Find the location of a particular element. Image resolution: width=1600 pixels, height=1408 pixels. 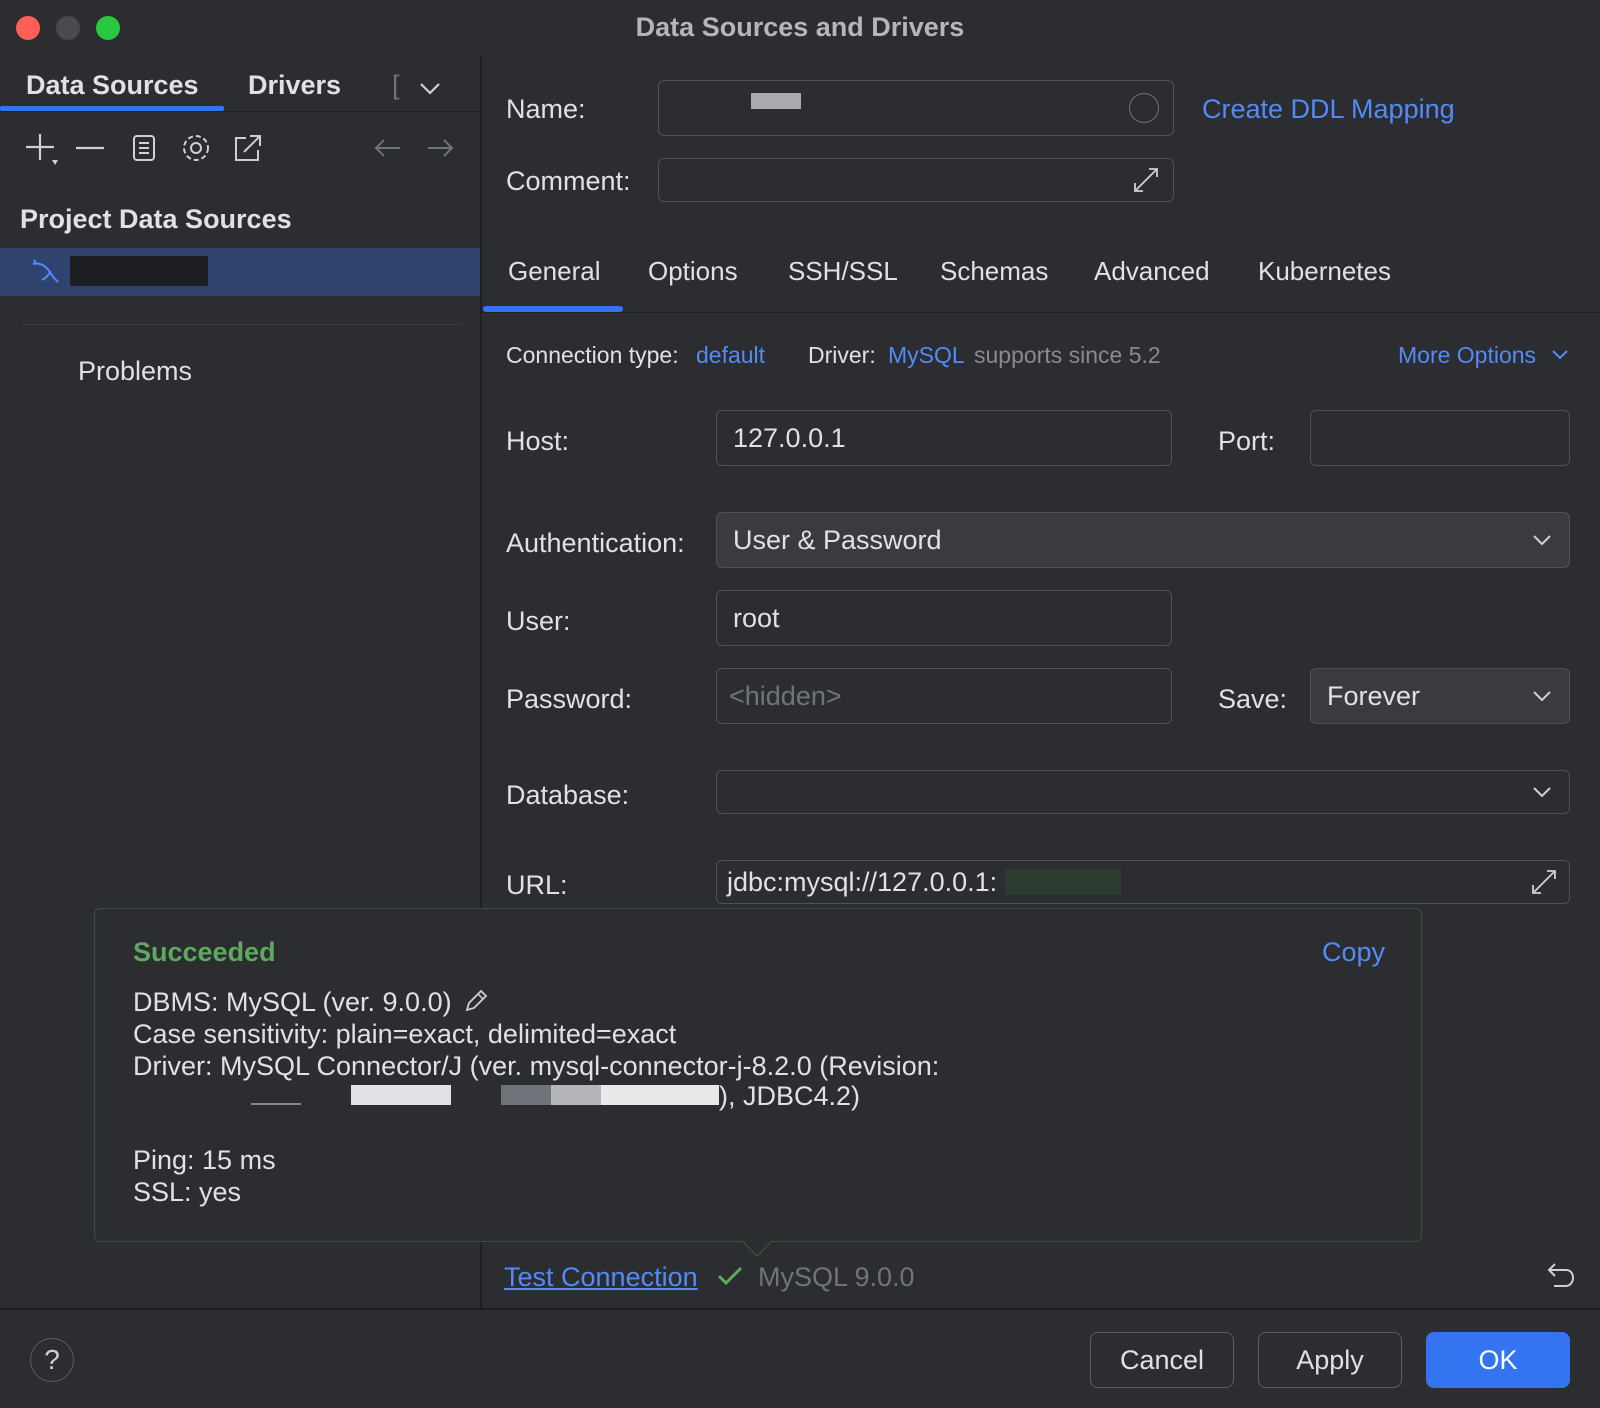

color-circle-icon is located at coordinates (1144, 108).